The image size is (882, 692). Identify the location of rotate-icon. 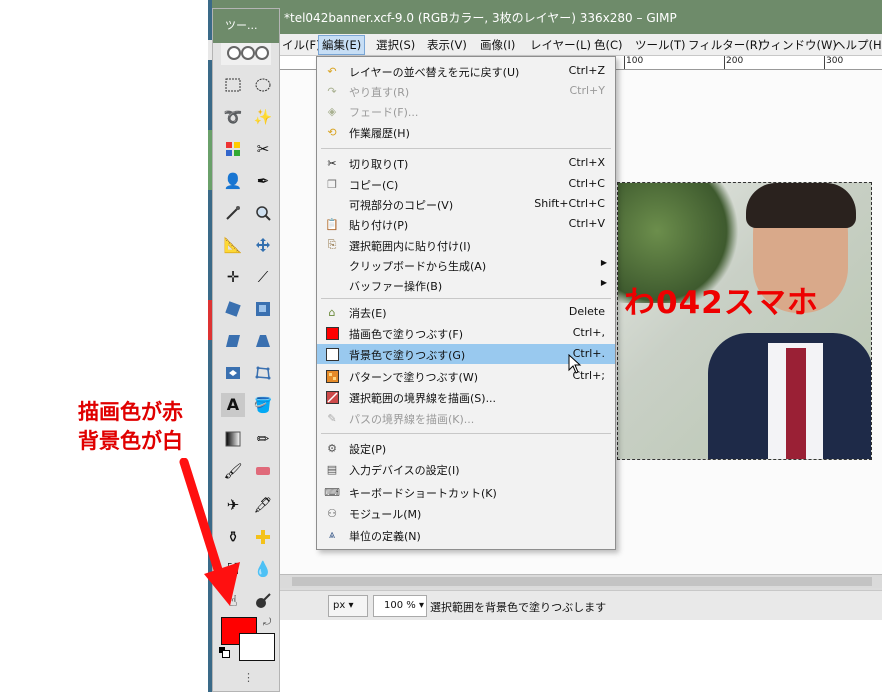
(233, 309).